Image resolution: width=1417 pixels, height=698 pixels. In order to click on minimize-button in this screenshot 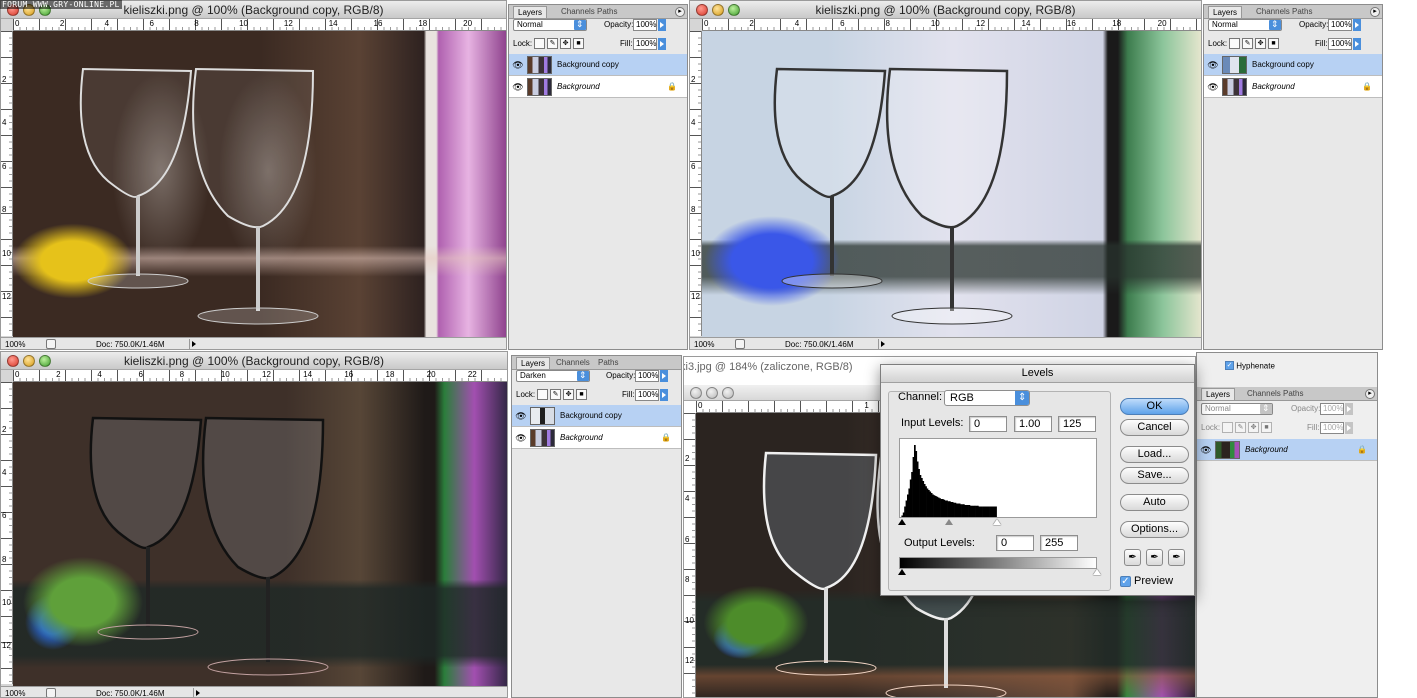, I will do `click(712, 393)`.